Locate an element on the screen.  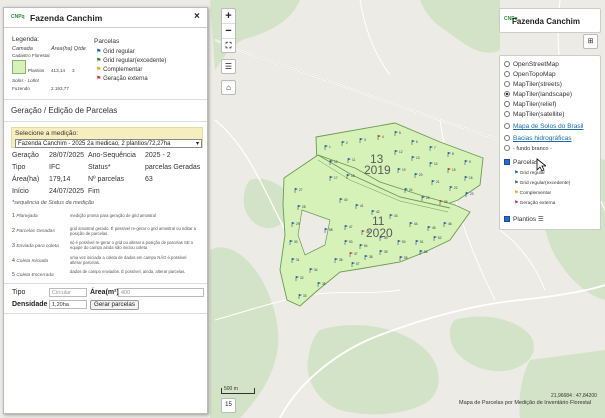
map-bottom-button: 15 is located at coordinates (228, 405).